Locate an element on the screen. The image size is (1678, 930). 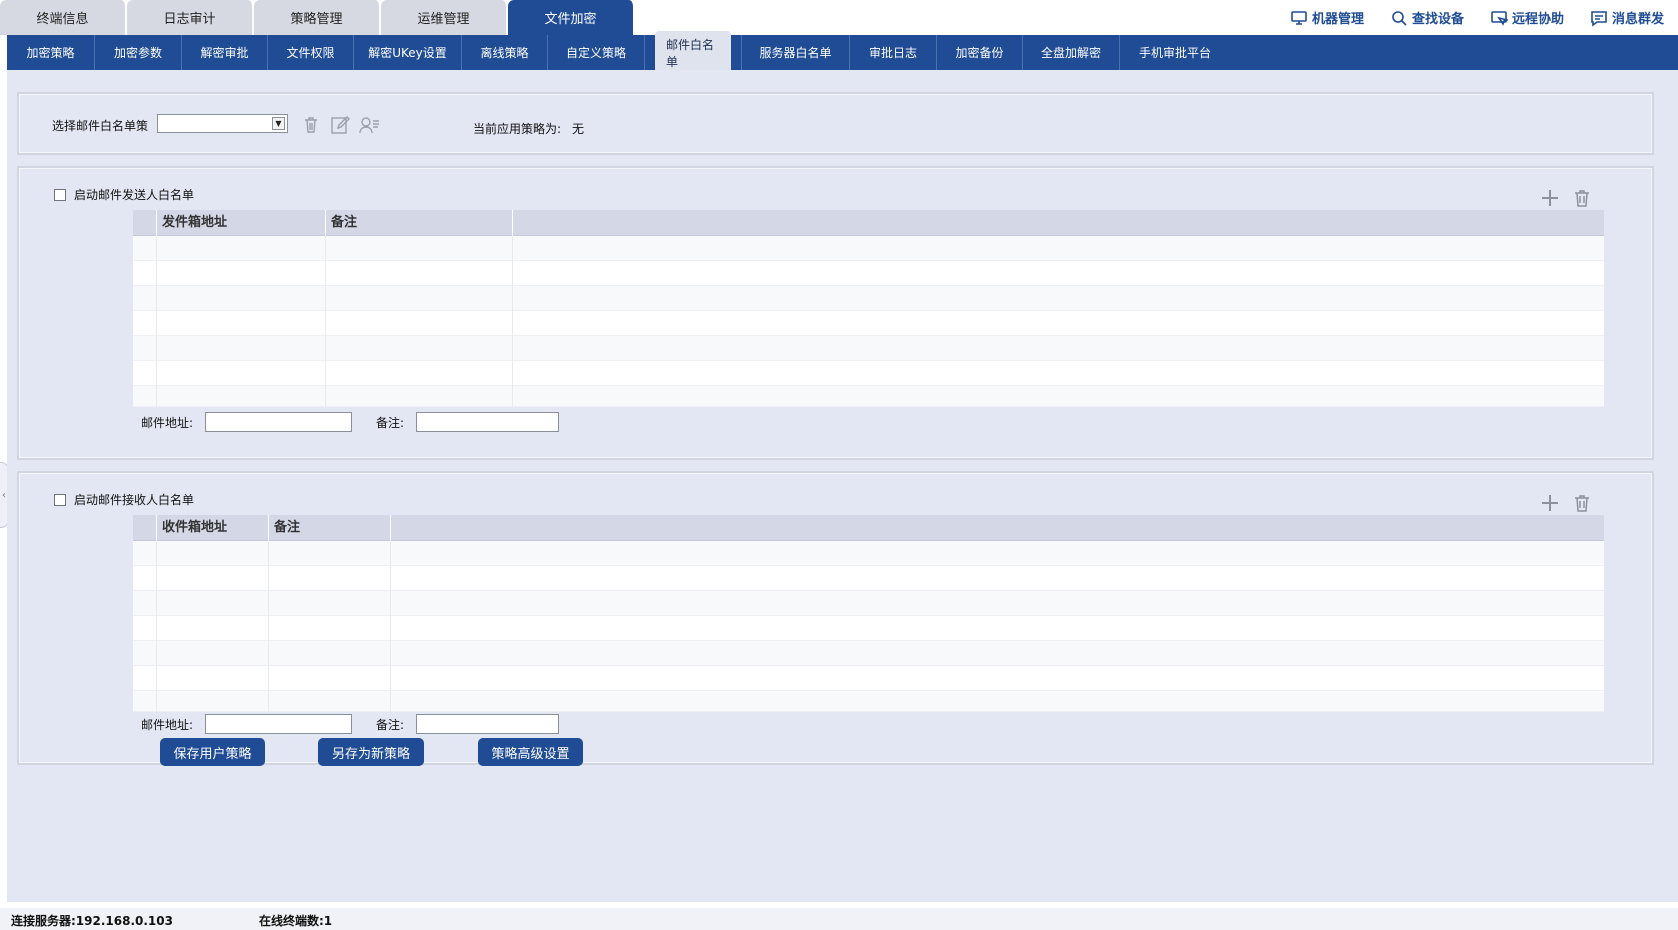
remote-assist-link: 远程协助 is located at coordinates (1527, 17).